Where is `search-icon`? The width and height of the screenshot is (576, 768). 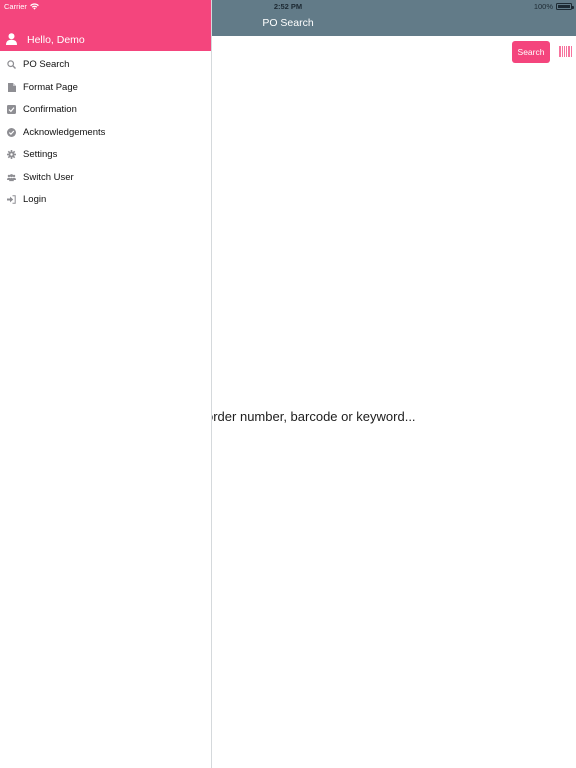
search-icon is located at coordinates (11, 64).